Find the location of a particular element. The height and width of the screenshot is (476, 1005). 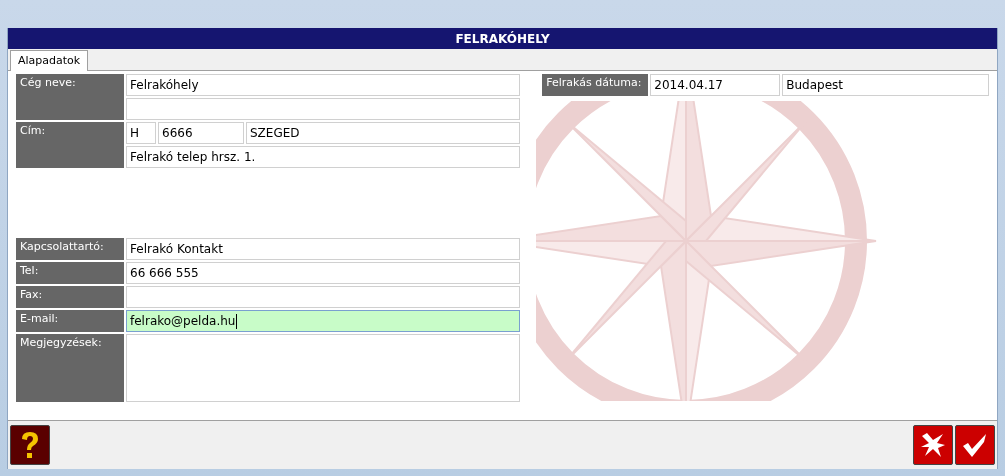

input-field: felrako@pelda.hu is located at coordinates (323, 321).